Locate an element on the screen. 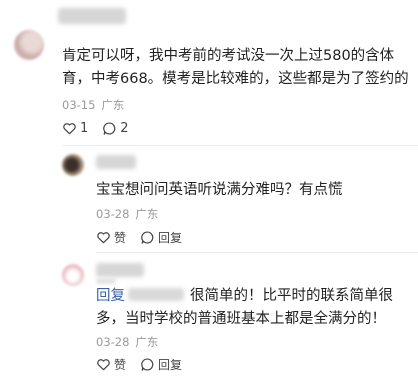 This screenshot has width=418, height=382. reply-text-container: 回复 很简单的！比平时的联系简单很多，当时学校的普通班基本上都是全满分的！ is located at coordinates (253, 308).